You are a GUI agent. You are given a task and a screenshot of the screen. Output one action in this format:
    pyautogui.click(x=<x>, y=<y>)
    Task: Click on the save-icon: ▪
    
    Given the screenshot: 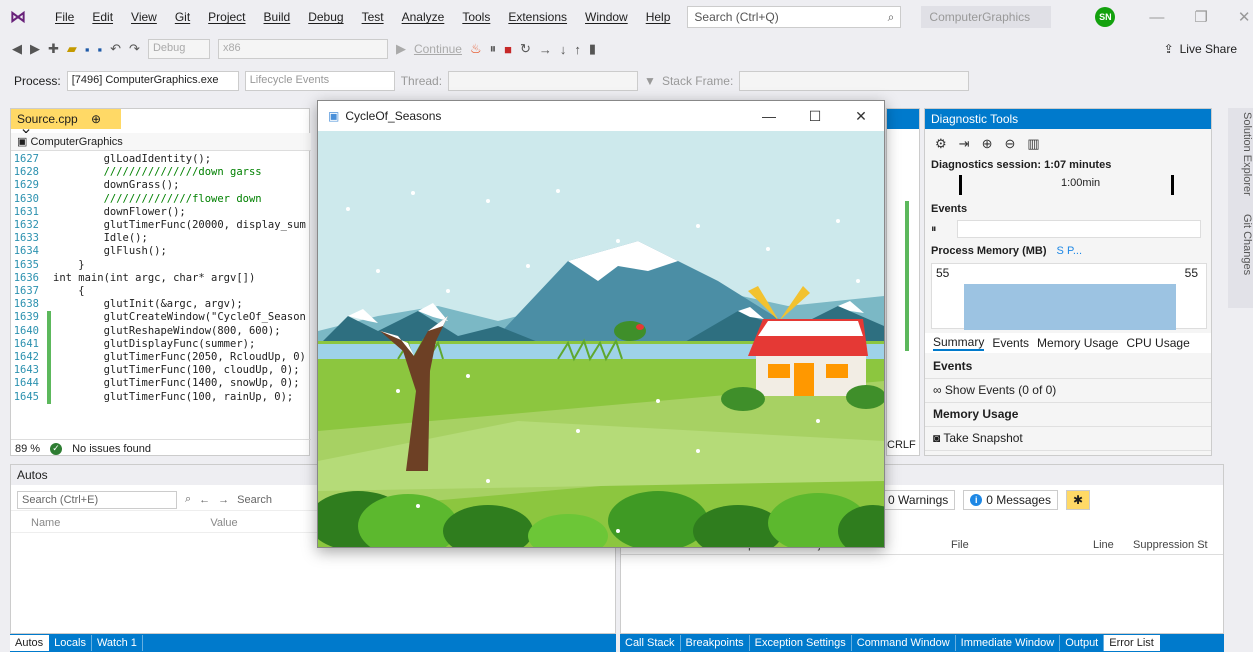 What is the action you would take?
    pyautogui.click(x=87, y=49)
    